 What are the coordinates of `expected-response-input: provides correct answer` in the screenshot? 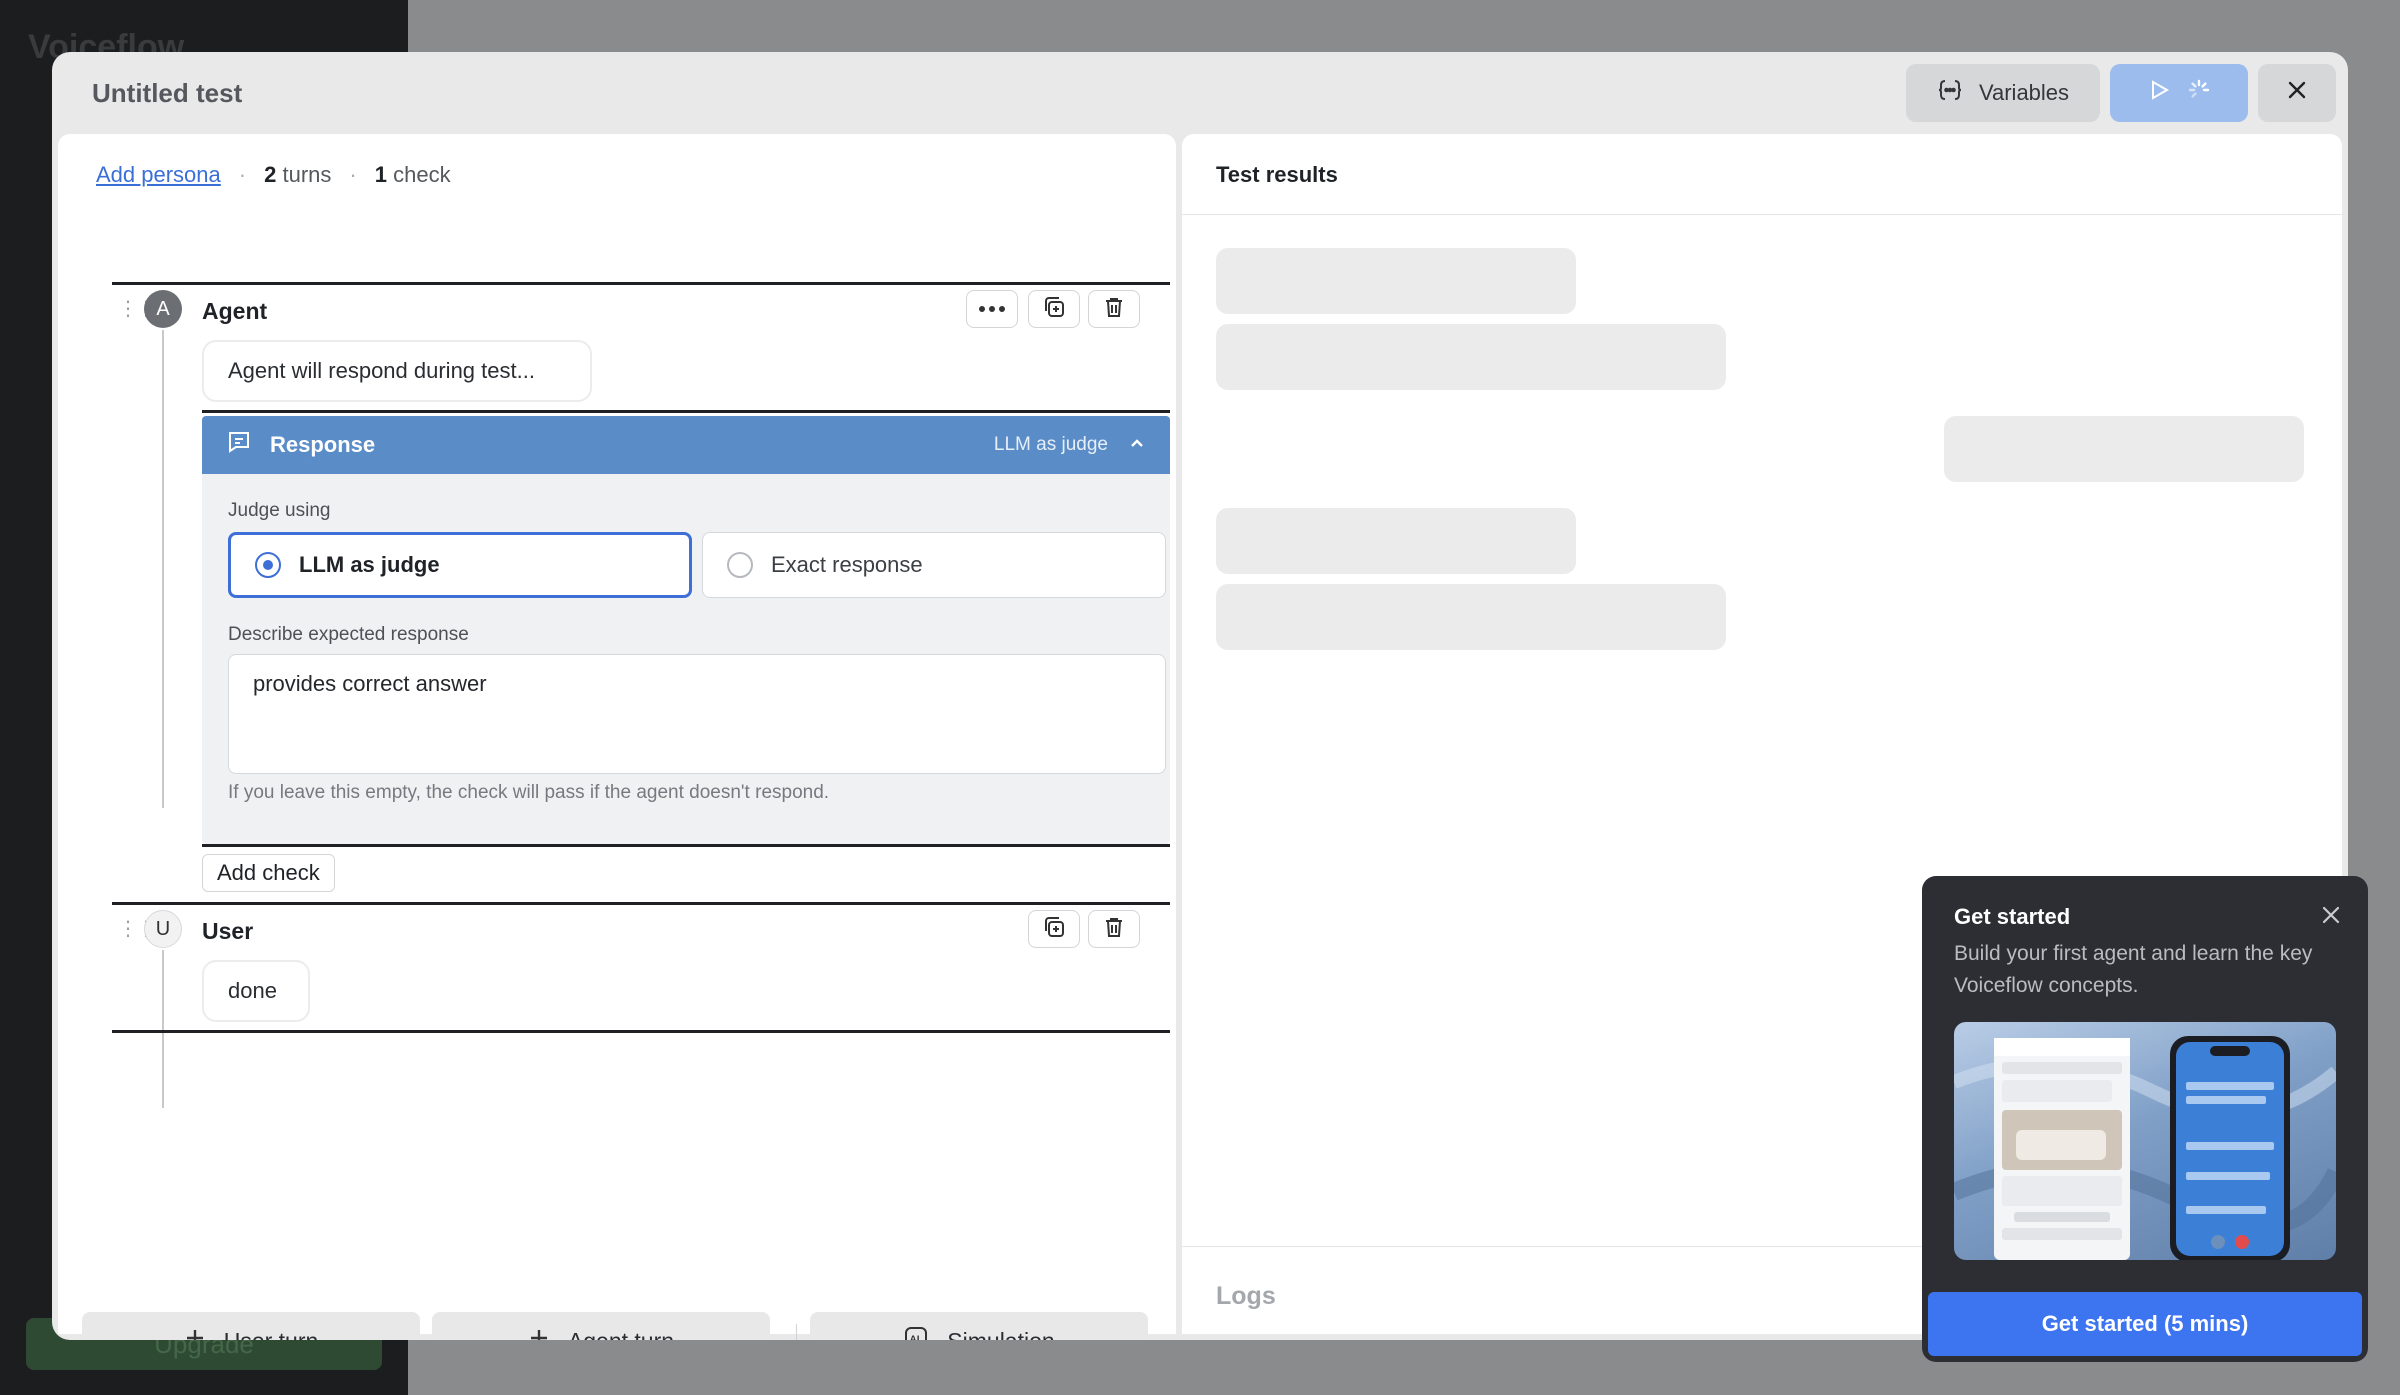 It's located at (697, 714).